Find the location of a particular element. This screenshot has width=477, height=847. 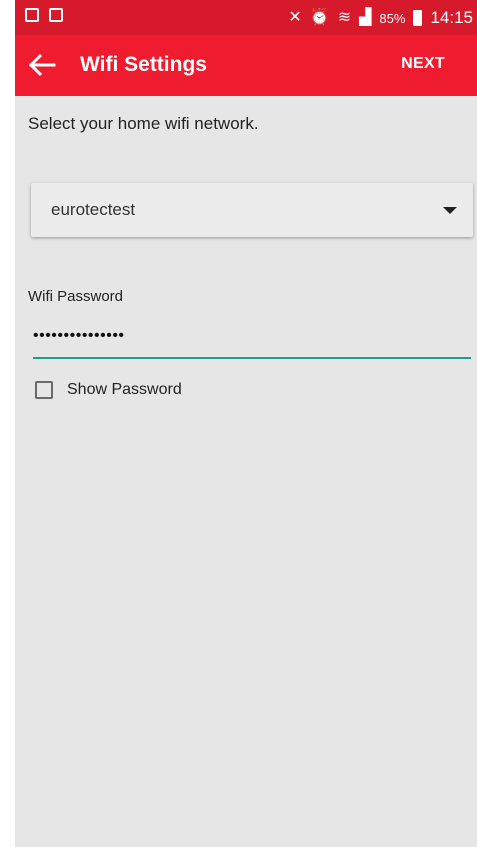

camera-notification-icon is located at coordinates (56, 15).